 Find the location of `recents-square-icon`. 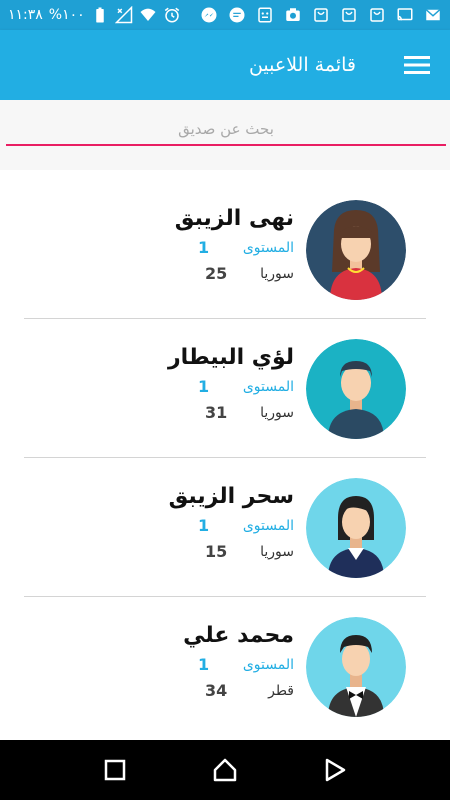

recents-square-icon is located at coordinates (115, 770).